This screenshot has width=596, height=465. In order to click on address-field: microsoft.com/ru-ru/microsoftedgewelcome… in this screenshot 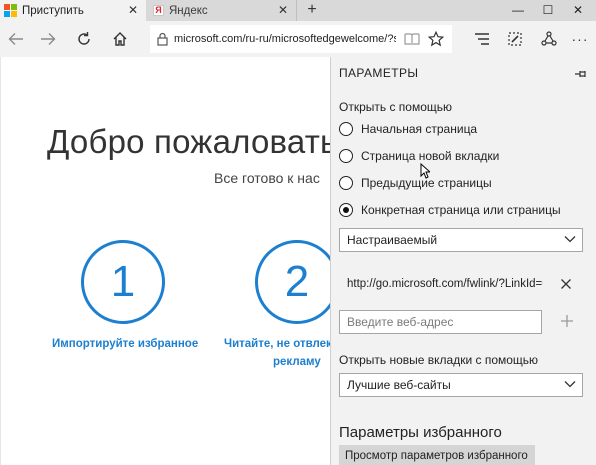, I will do `click(301, 39)`.